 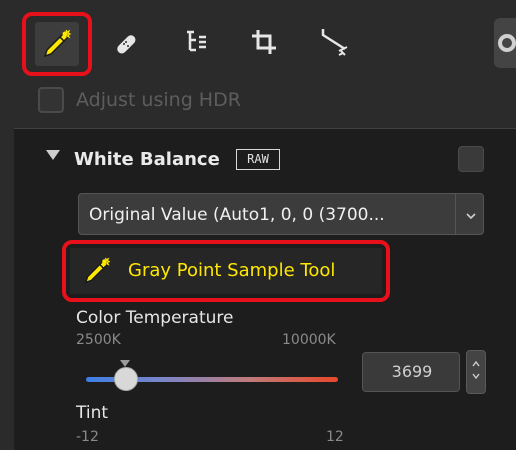 I want to click on crop-icon, so click(x=264, y=42).